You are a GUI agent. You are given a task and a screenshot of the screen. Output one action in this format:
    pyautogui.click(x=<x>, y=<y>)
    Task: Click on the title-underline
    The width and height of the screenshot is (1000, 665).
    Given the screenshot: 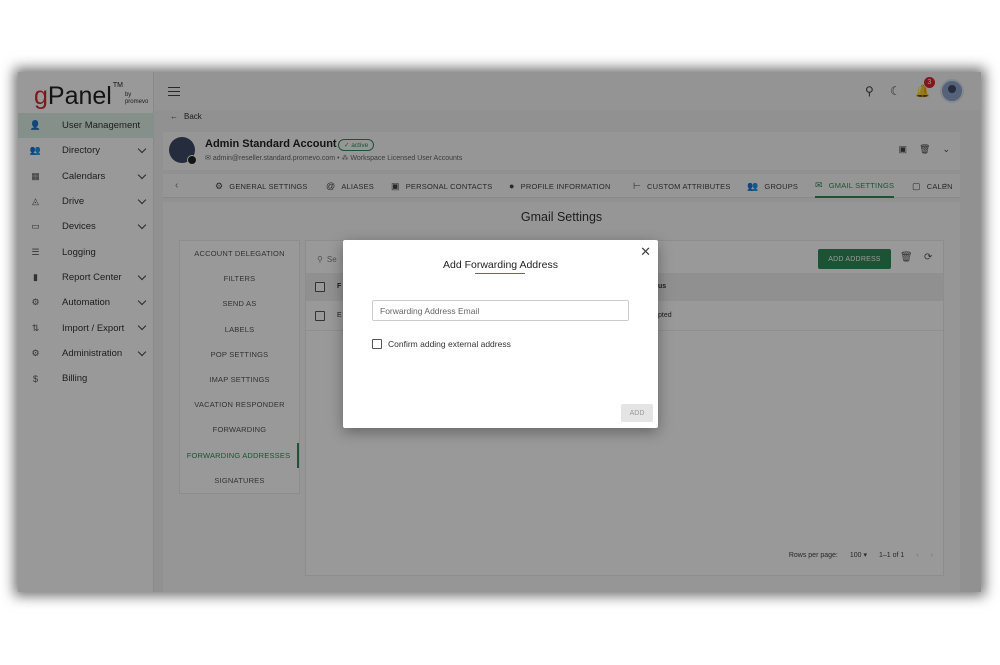 What is the action you would take?
    pyautogui.click(x=500, y=273)
    